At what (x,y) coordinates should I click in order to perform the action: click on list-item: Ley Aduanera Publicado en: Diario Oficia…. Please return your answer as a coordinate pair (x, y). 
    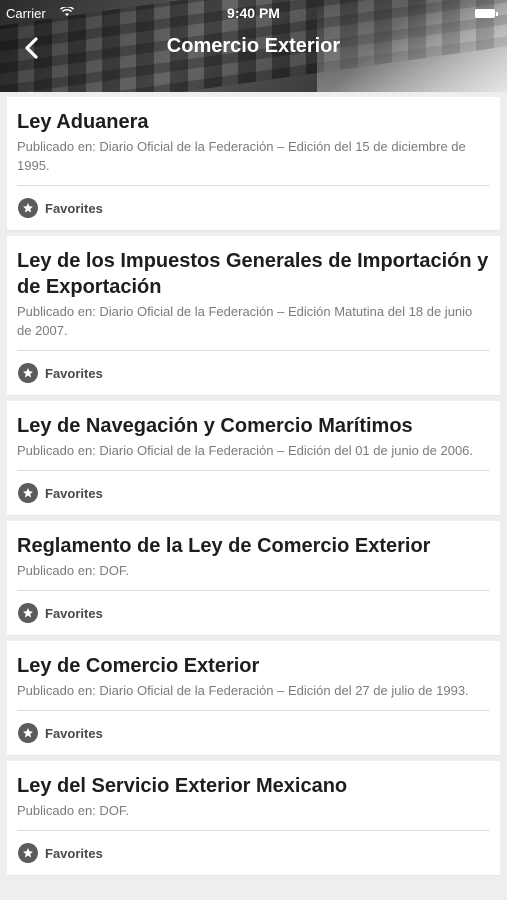
    Looking at the image, I should click on (253, 163).